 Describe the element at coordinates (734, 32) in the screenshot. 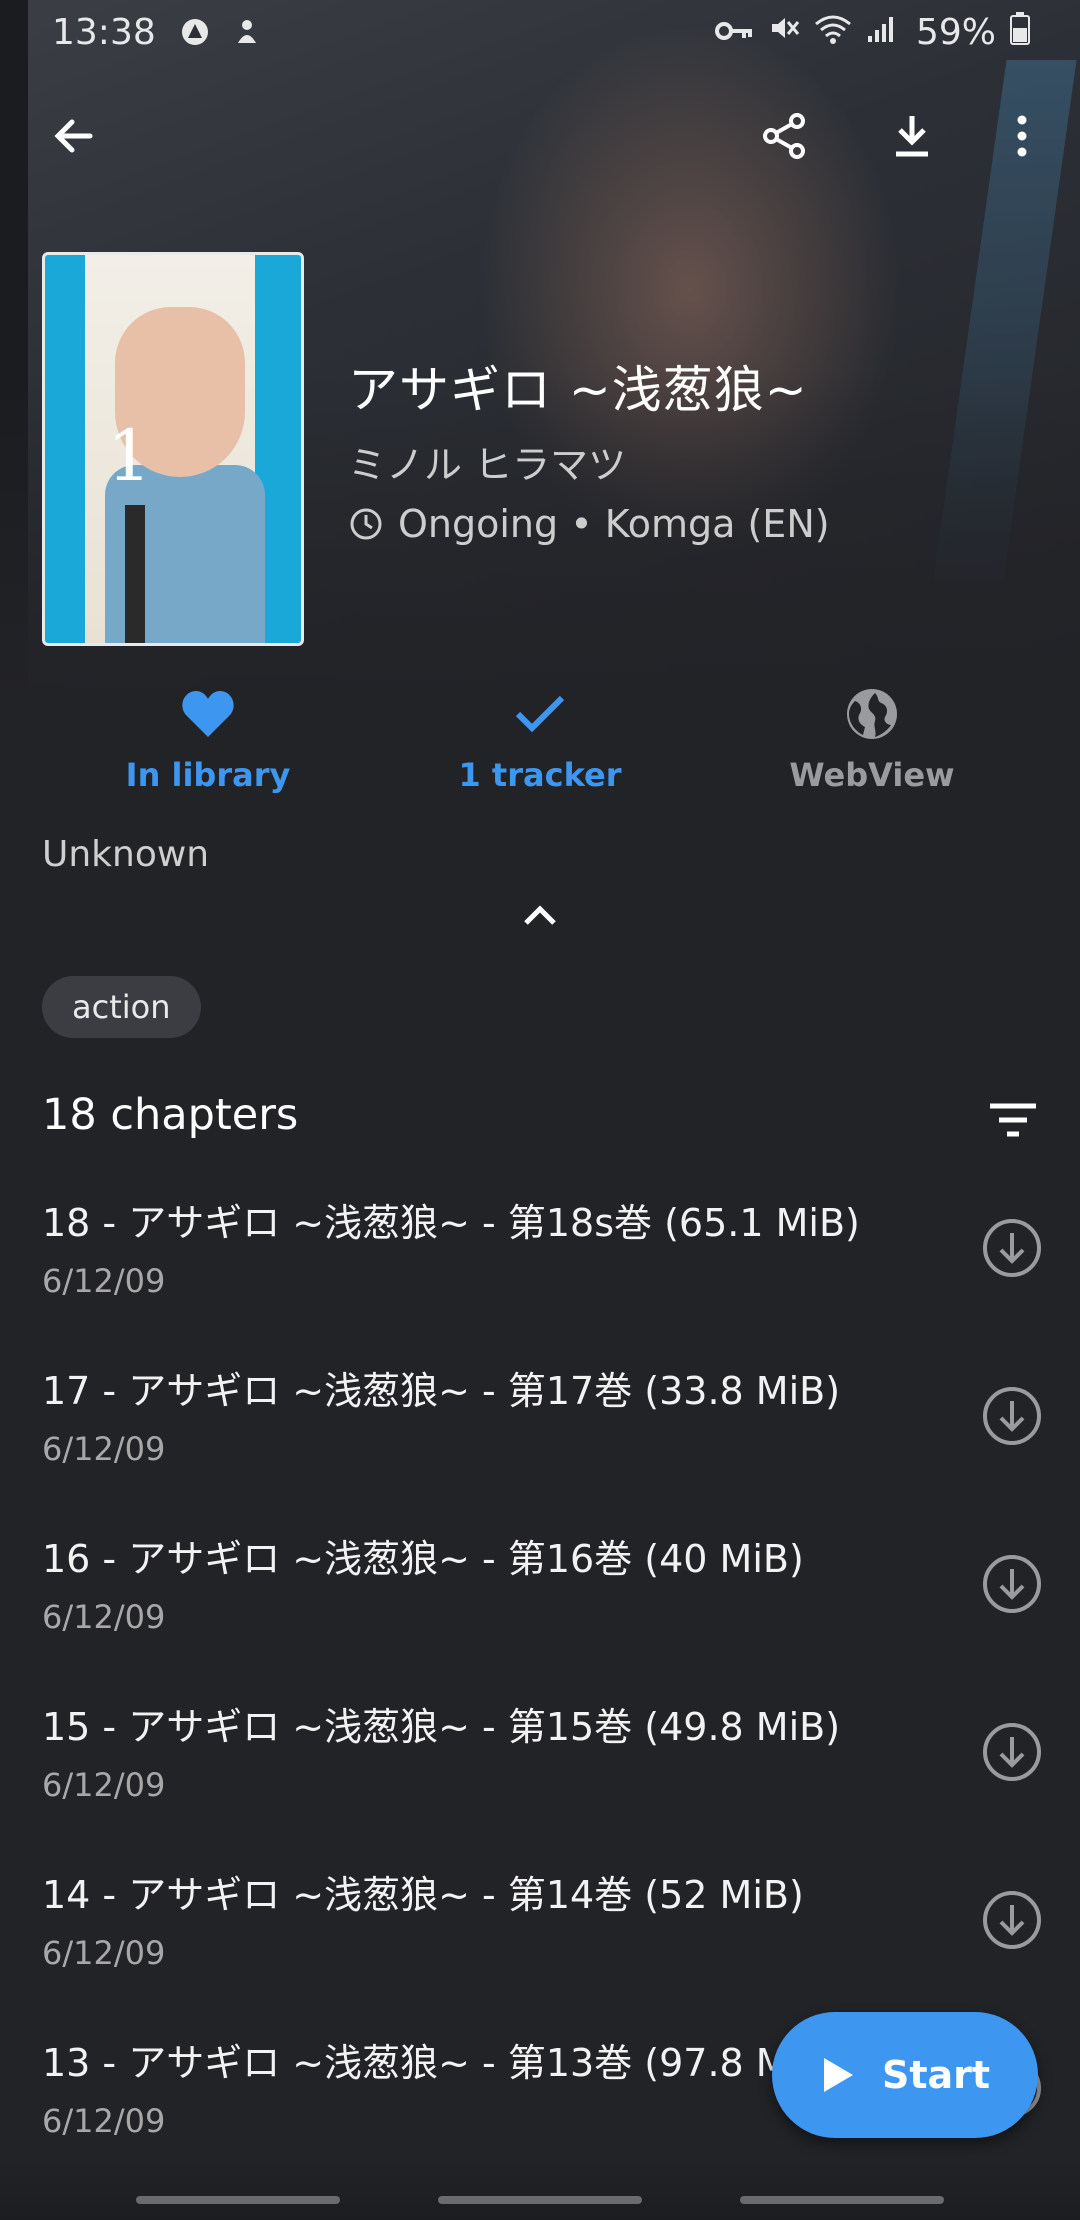

I see `vpn-key-icon` at that location.